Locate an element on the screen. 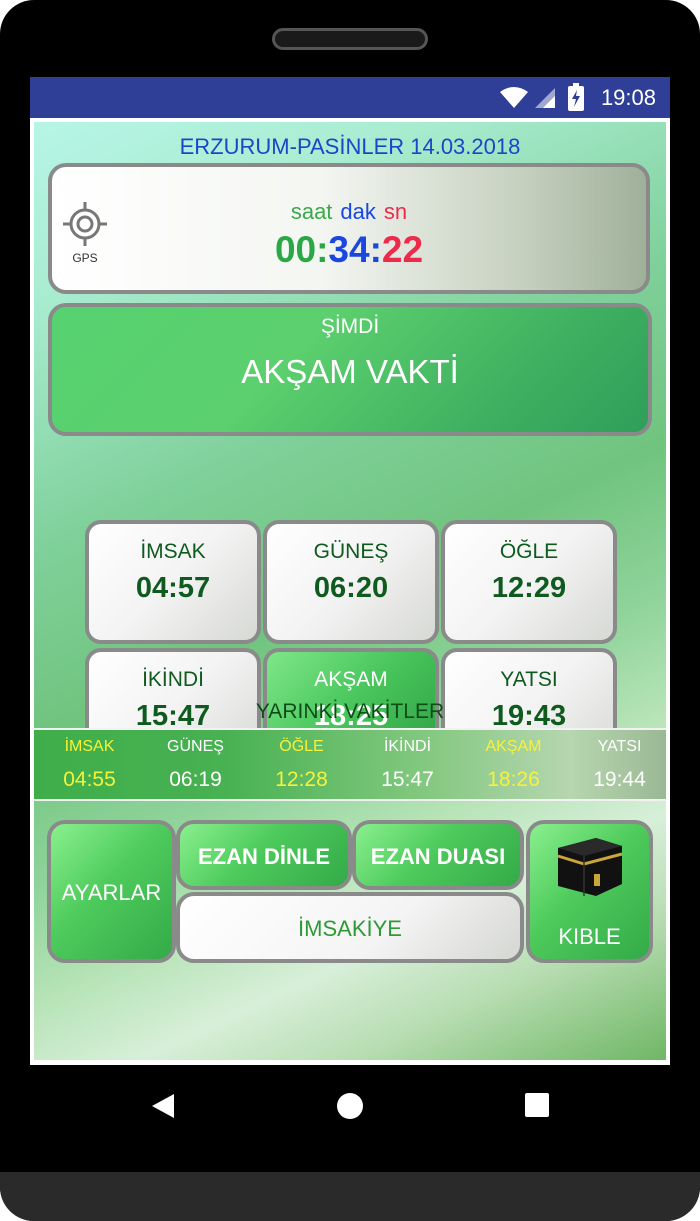 Image resolution: width=700 pixels, height=1221 pixels. back-icon is located at coordinates (163, 1106).